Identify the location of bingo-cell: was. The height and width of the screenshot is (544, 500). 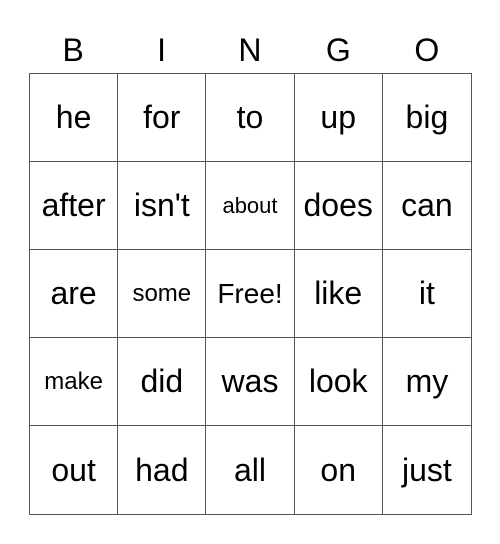
(250, 382).